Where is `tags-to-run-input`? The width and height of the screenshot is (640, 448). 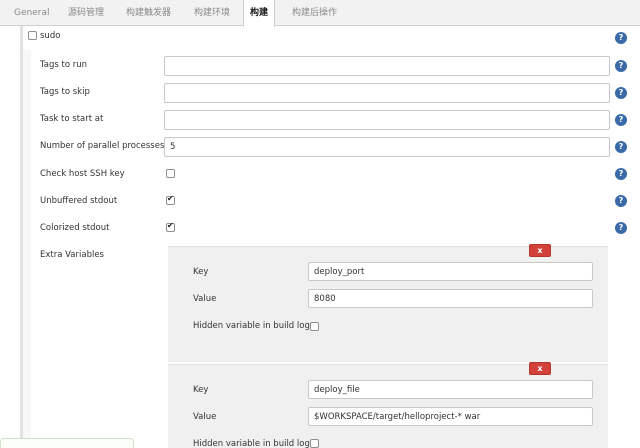 tags-to-run-input is located at coordinates (387, 66).